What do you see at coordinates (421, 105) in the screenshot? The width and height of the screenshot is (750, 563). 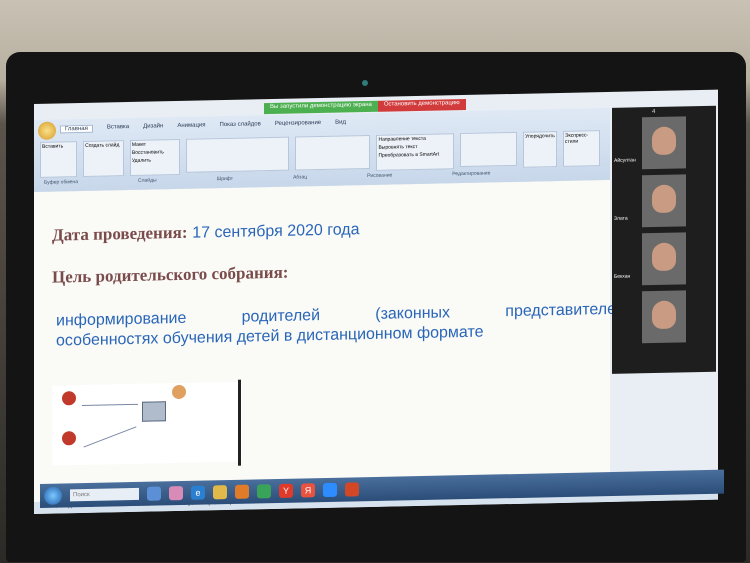 I see `stop-share-button: Остановить демонстрацию` at bounding box center [421, 105].